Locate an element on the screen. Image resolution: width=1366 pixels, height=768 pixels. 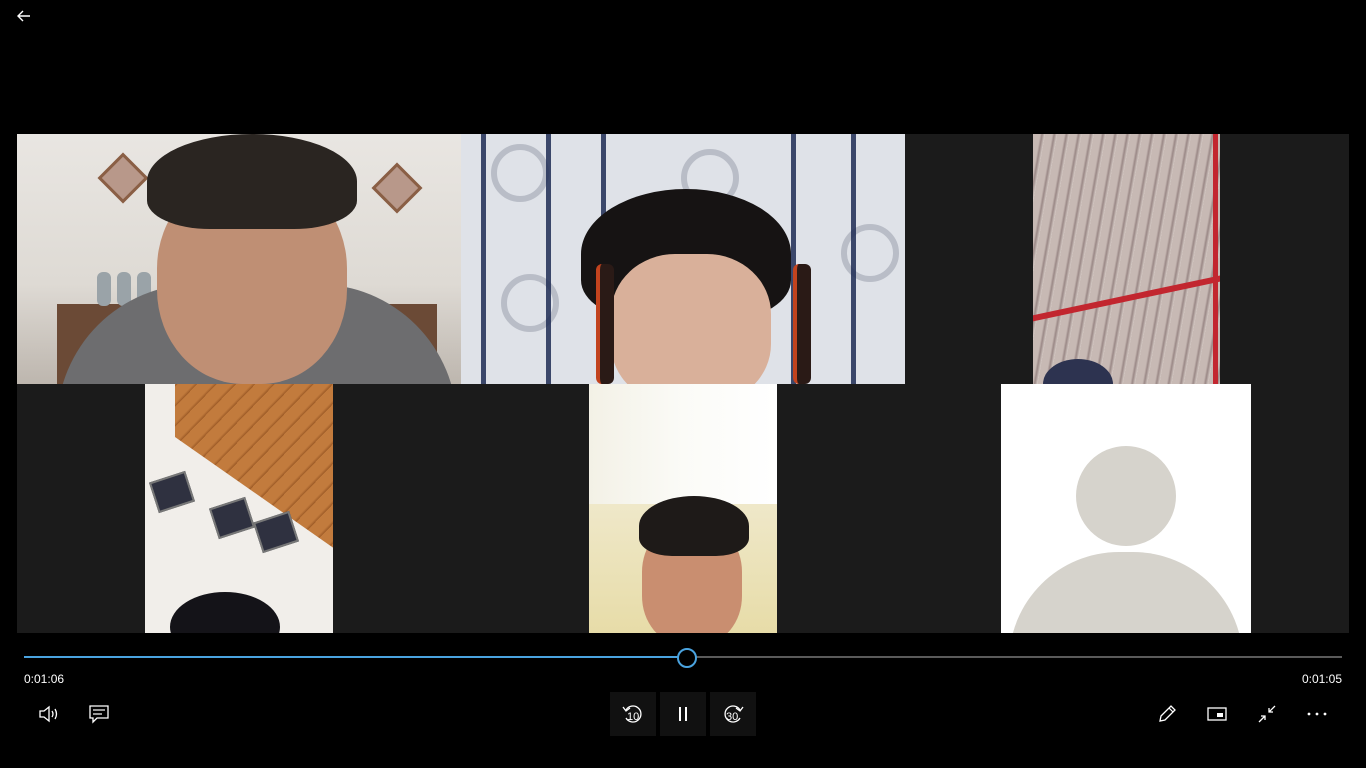
exit-fullscreen-icon is located at coordinates (1267, 714).